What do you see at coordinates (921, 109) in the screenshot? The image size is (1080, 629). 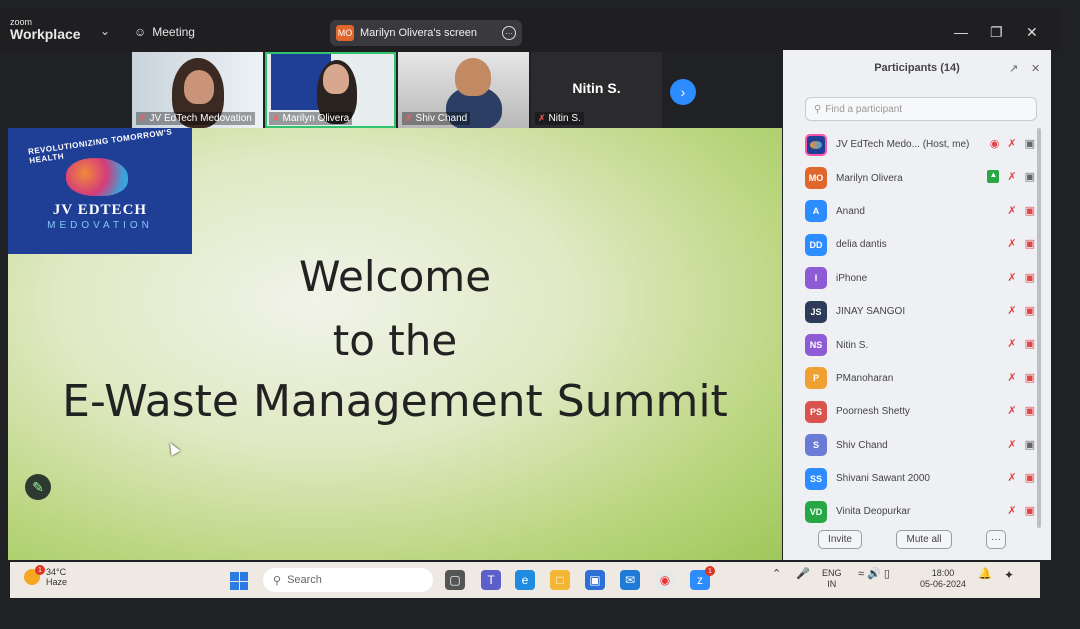 I see `participant-search-input: ⚲ Find a participant` at bounding box center [921, 109].